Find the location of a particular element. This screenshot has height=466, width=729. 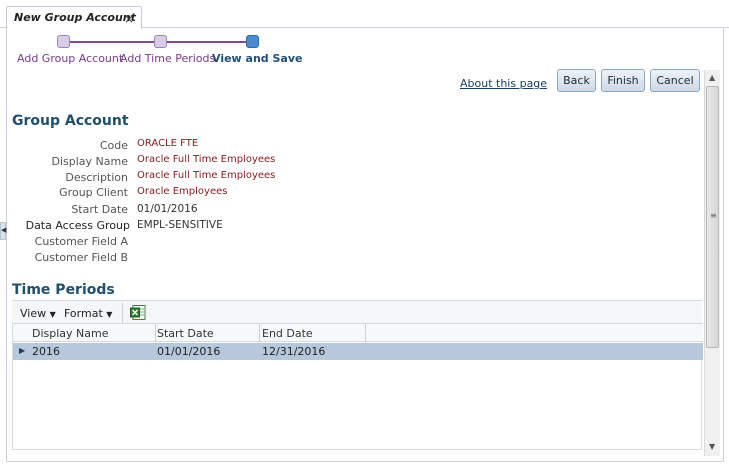

table-toolbar: View ▼ Format ▼ is located at coordinates (357, 312).